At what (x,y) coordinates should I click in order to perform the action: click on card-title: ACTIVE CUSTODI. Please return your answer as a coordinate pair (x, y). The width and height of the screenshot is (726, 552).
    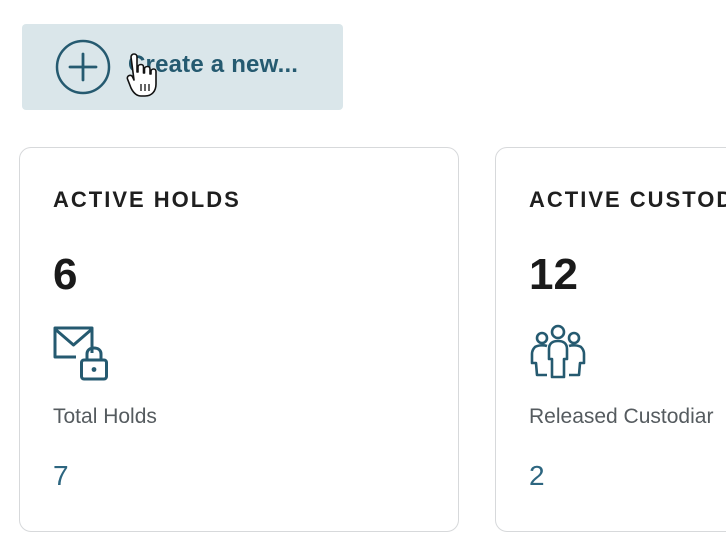
    Looking at the image, I should click on (627, 199).